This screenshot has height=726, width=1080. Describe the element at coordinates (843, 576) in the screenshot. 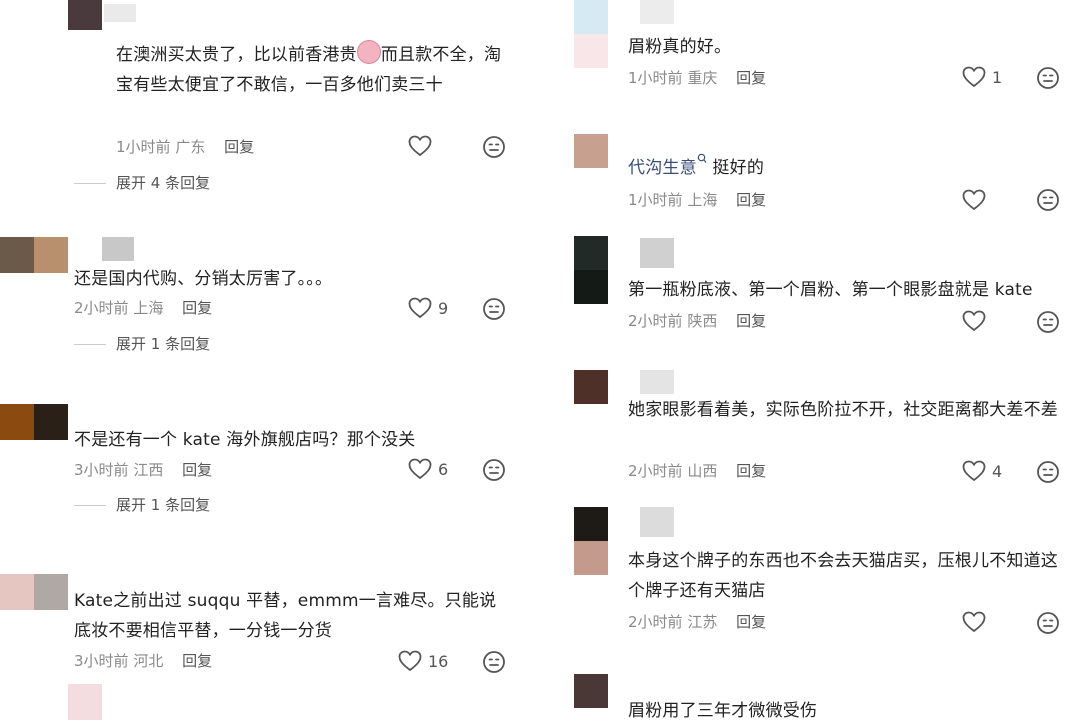

I see `comment-text: 本身这个牌子的东西也不会去天猫店买，压根儿不知道这个牌子还有天猫店` at that location.